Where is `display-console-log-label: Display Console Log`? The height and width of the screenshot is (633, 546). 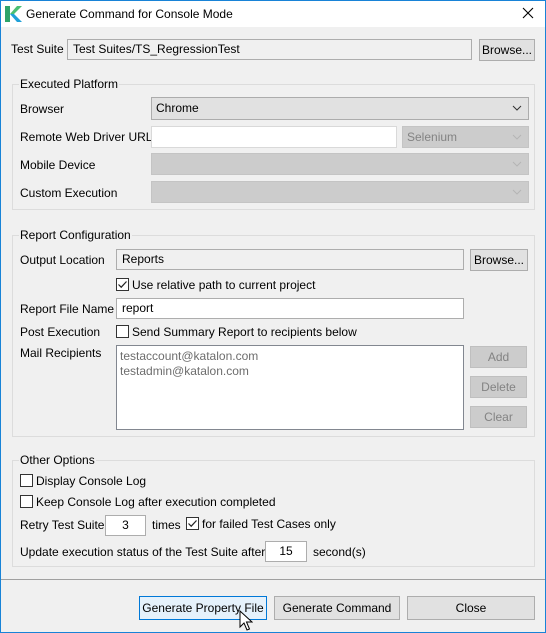
display-console-log-label: Display Console Log is located at coordinates (91, 481).